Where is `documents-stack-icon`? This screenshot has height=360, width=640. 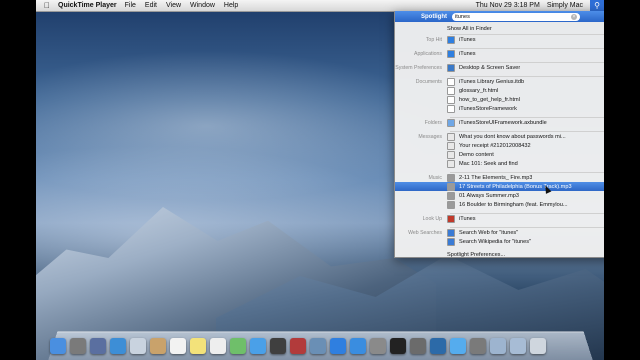 documents-stack-icon is located at coordinates (518, 346).